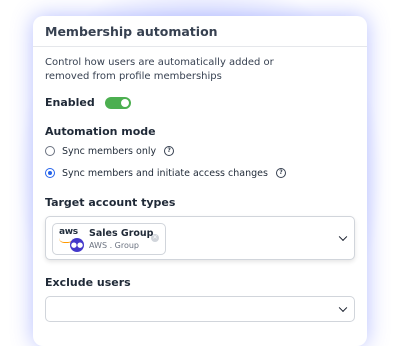 The image size is (400, 346). I want to click on remove-chip-icon: ✕, so click(155, 238).